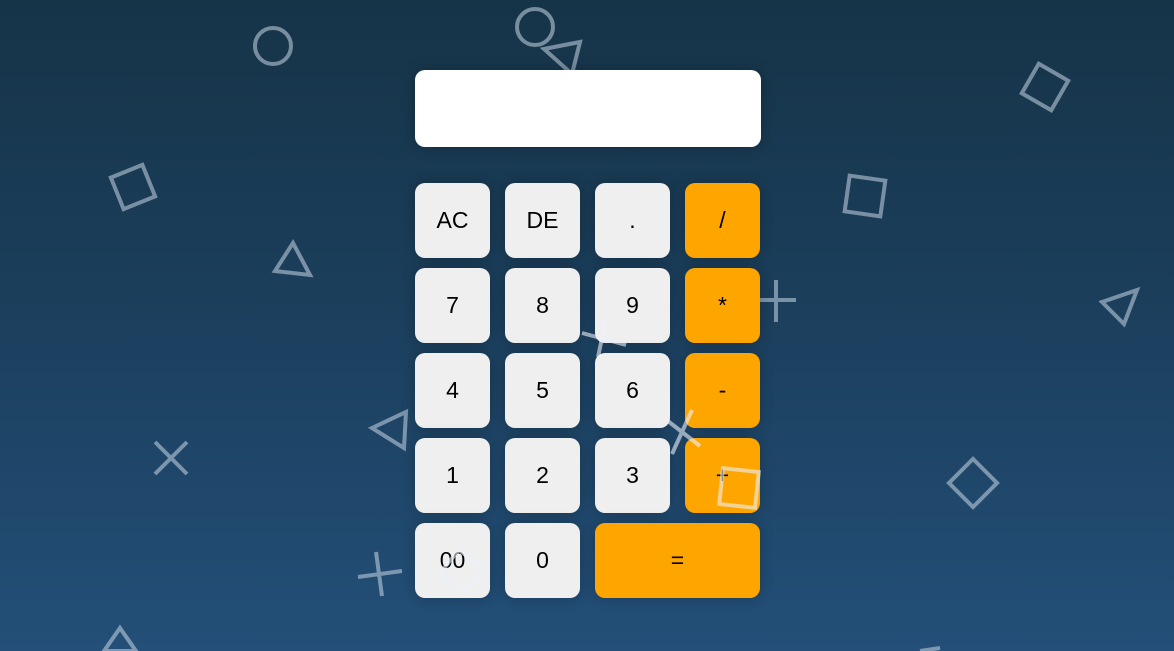 The height and width of the screenshot is (651, 1174). I want to click on decimal-button: ., so click(632, 220).